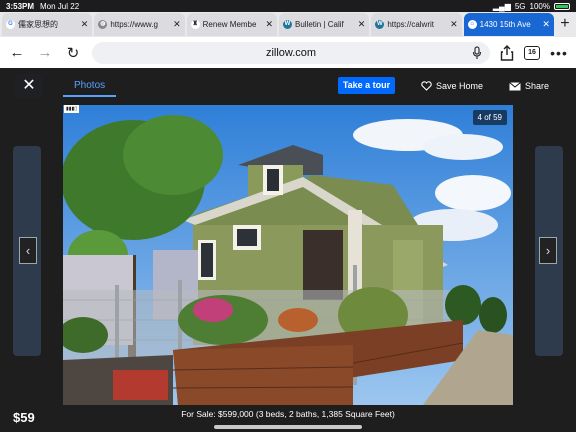 Image resolution: width=576 pixels, height=432 pixels. I want to click on photo-counter: 4 of 59, so click(489, 117).